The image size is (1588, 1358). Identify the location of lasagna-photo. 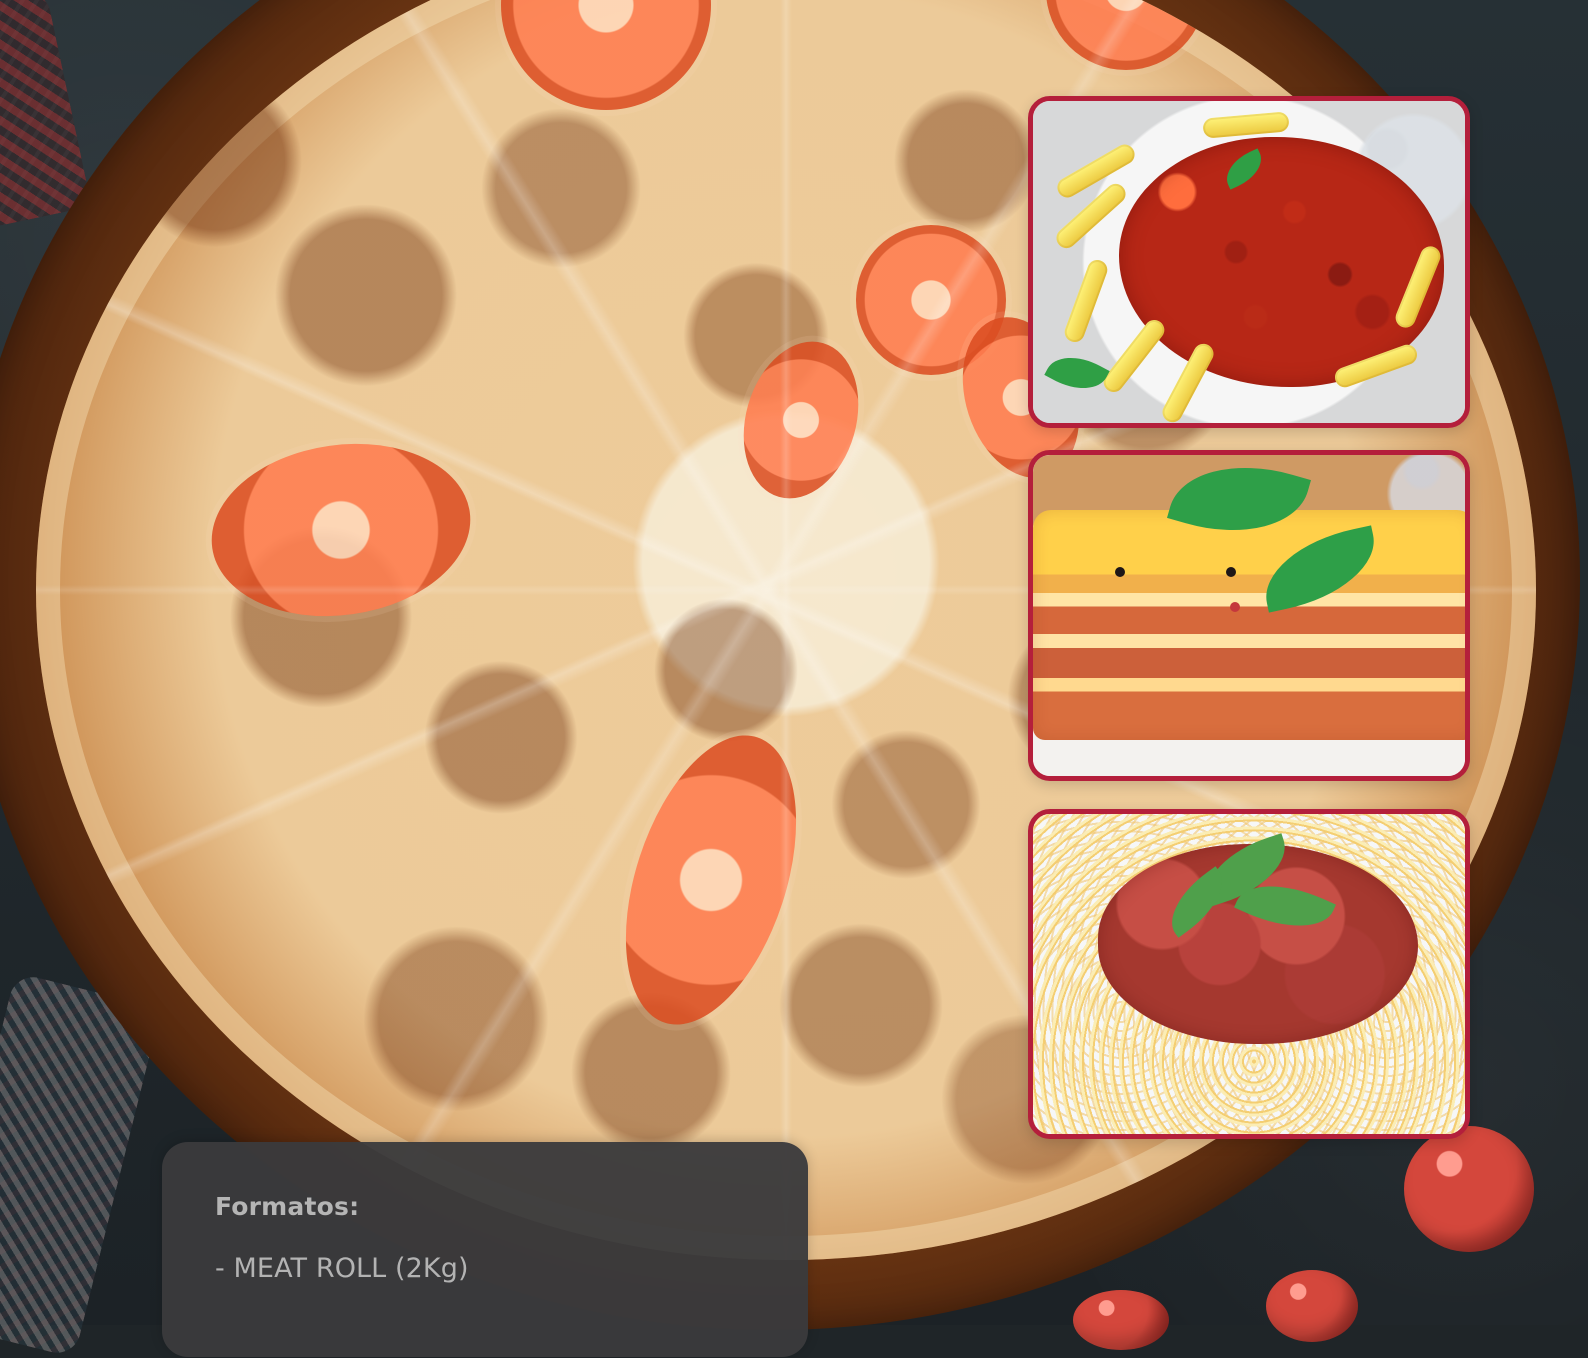
(1249, 615).